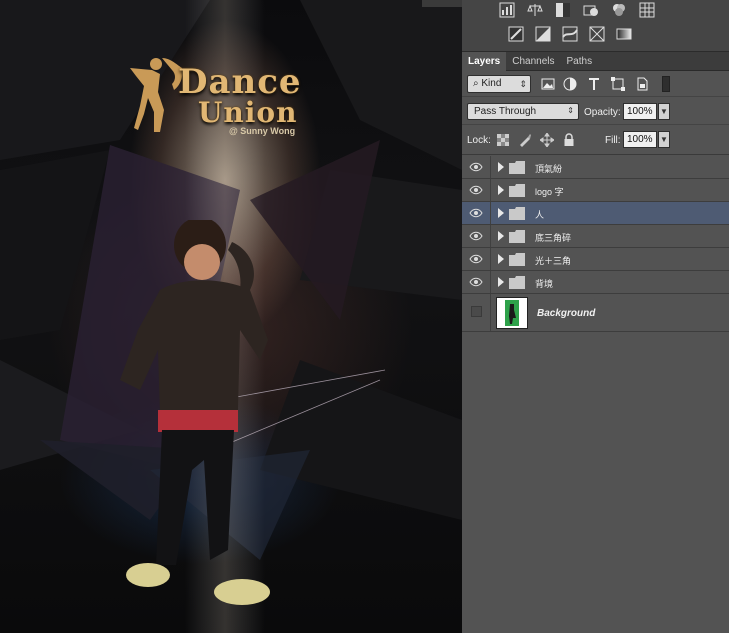 The image size is (729, 633). I want to click on channel-mixer-icon, so click(618, 9).